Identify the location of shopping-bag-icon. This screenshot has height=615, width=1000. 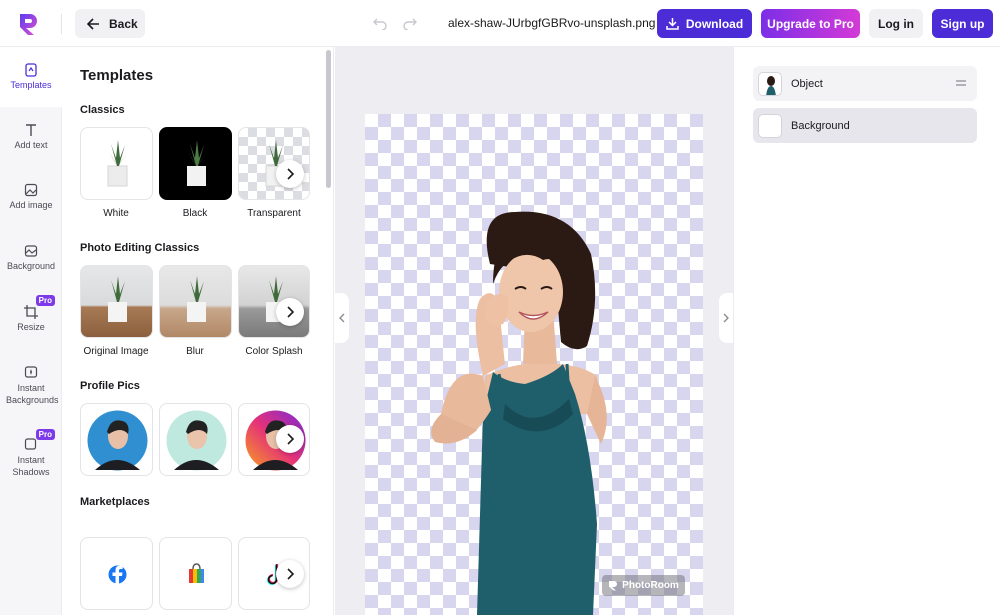
(196, 573).